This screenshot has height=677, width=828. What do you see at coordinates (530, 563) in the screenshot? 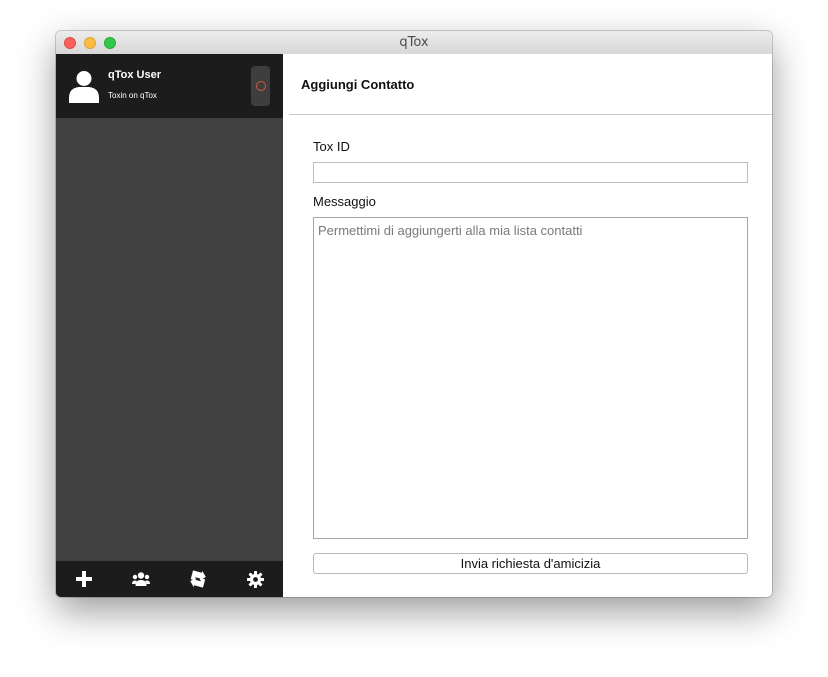
I see `send-friend-request-button: Invia richiesta d'amicizia` at bounding box center [530, 563].